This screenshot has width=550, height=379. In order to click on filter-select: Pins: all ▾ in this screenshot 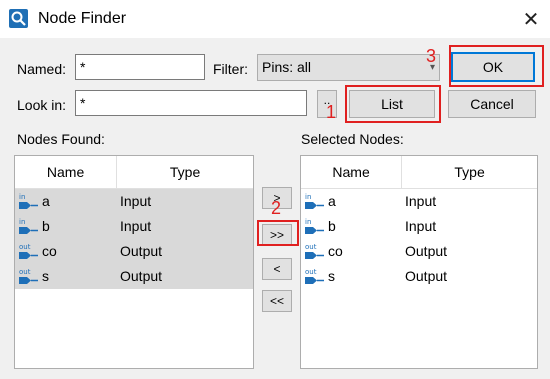, I will do `click(348, 67)`.